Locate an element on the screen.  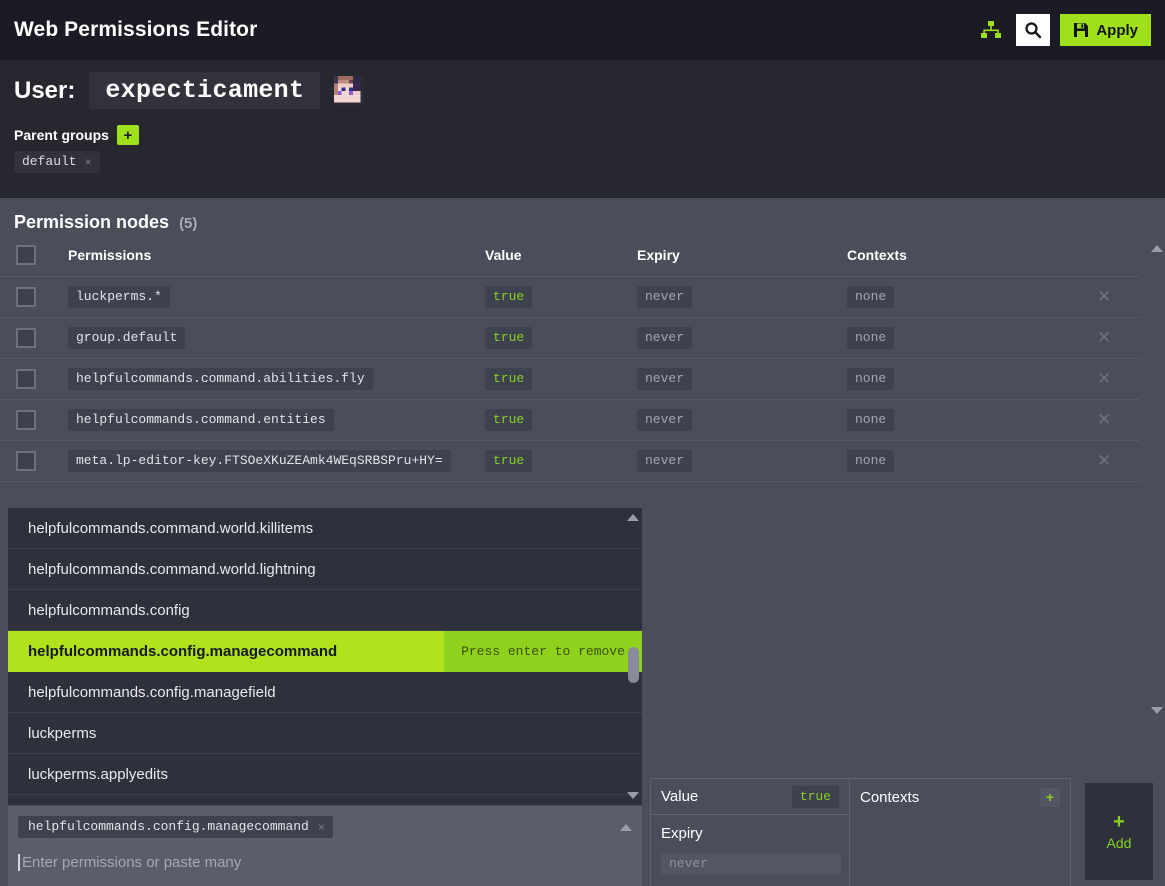
user-label: User: is located at coordinates (45, 90).